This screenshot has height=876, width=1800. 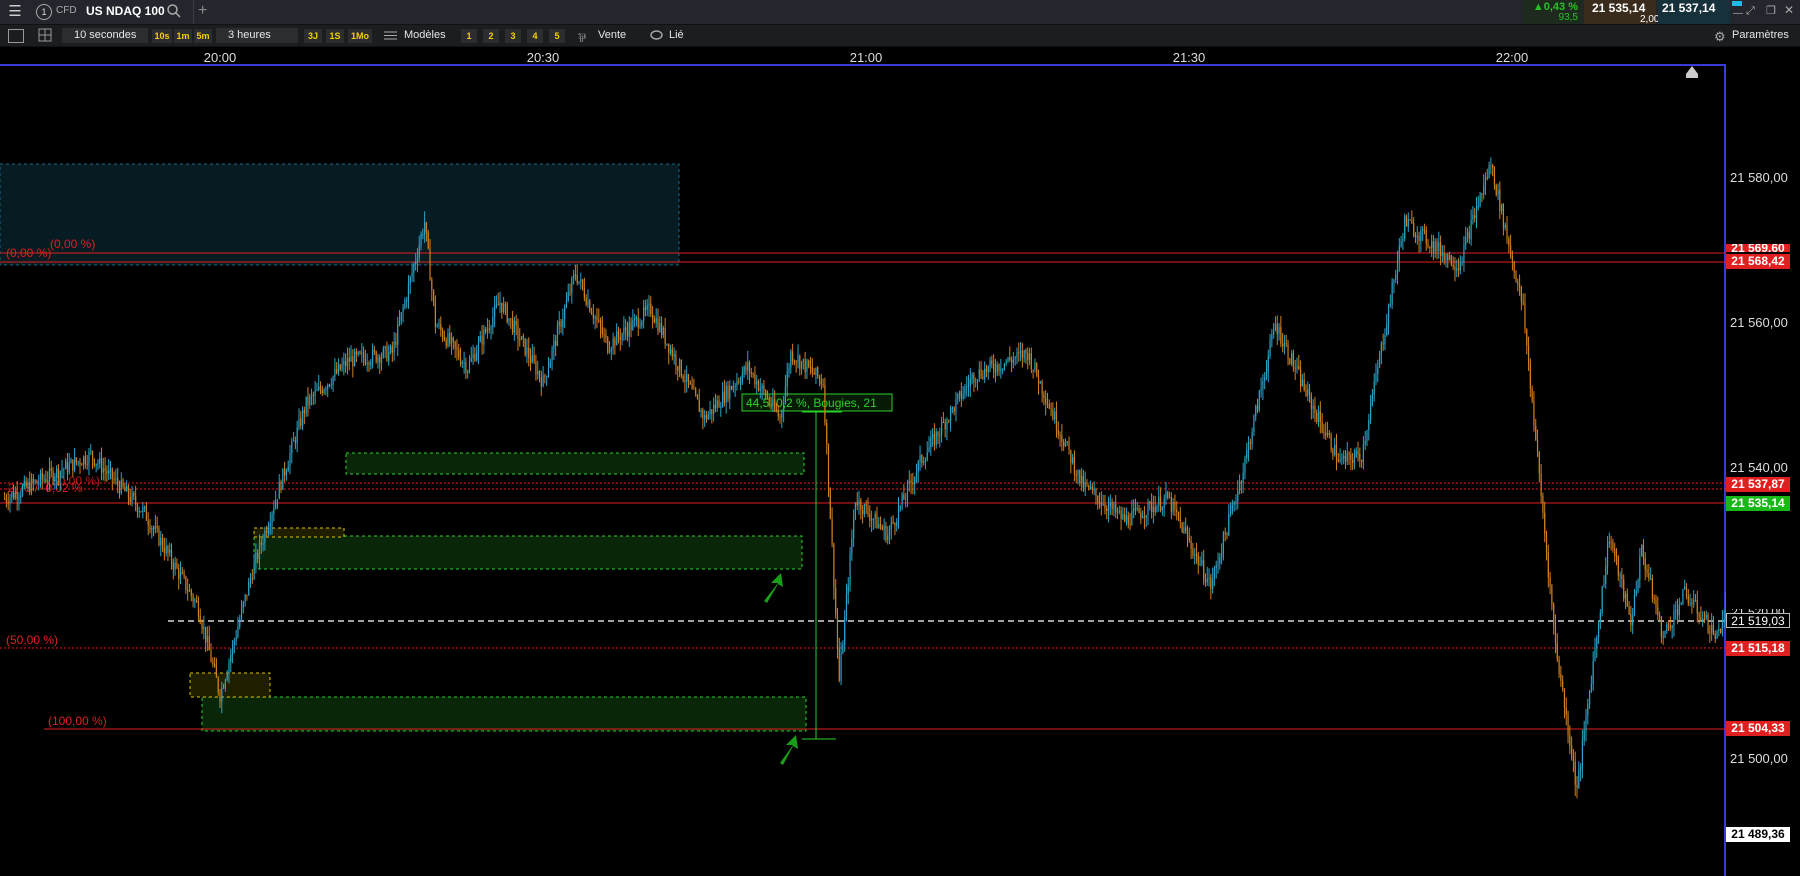 What do you see at coordinates (1694, 12) in the screenshot?
I see `ask-box: 21 537,14` at bounding box center [1694, 12].